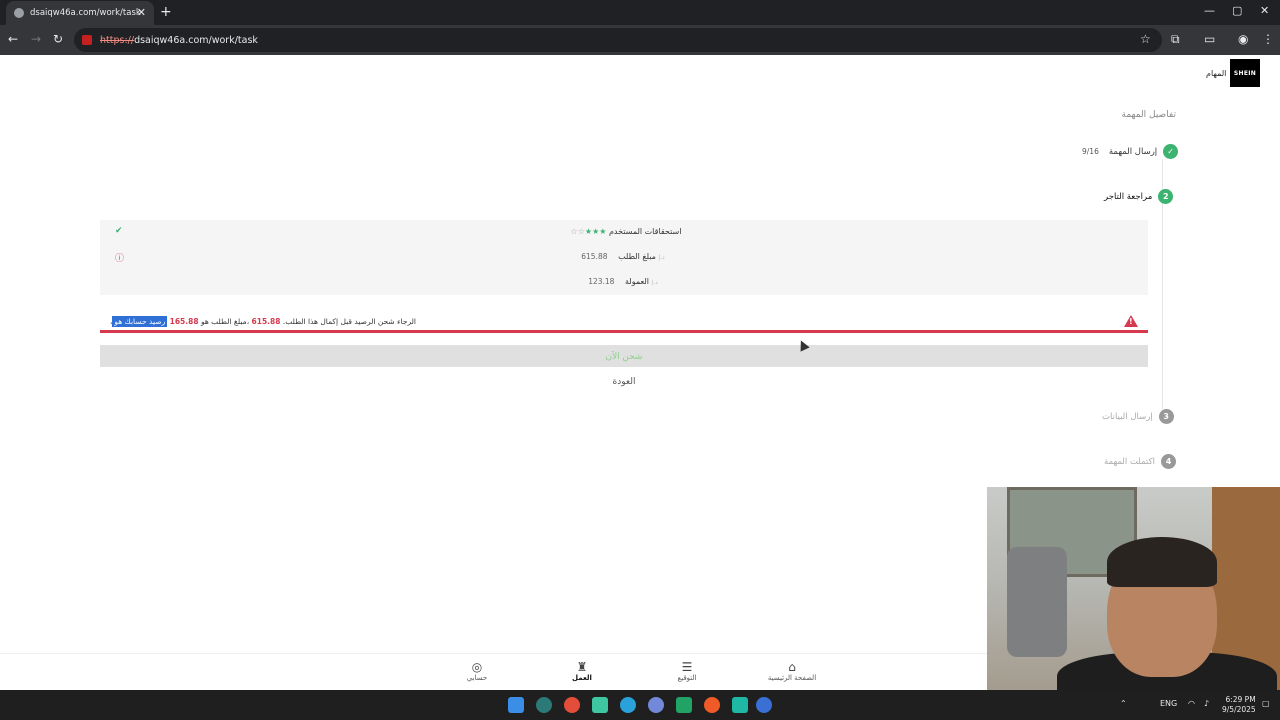 This screenshot has height=720, width=1280. I want to click on step-label: إرسال المهمة, so click(1133, 151).